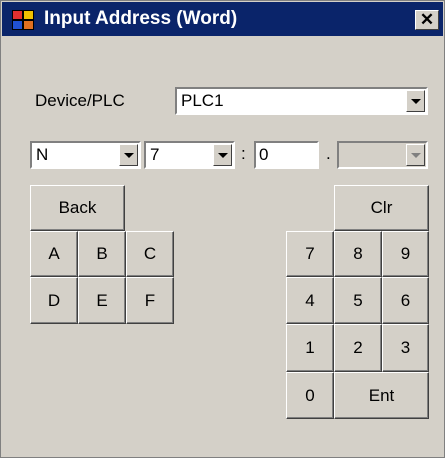 The width and height of the screenshot is (447, 460). I want to click on address-type-value: N, so click(42, 154).